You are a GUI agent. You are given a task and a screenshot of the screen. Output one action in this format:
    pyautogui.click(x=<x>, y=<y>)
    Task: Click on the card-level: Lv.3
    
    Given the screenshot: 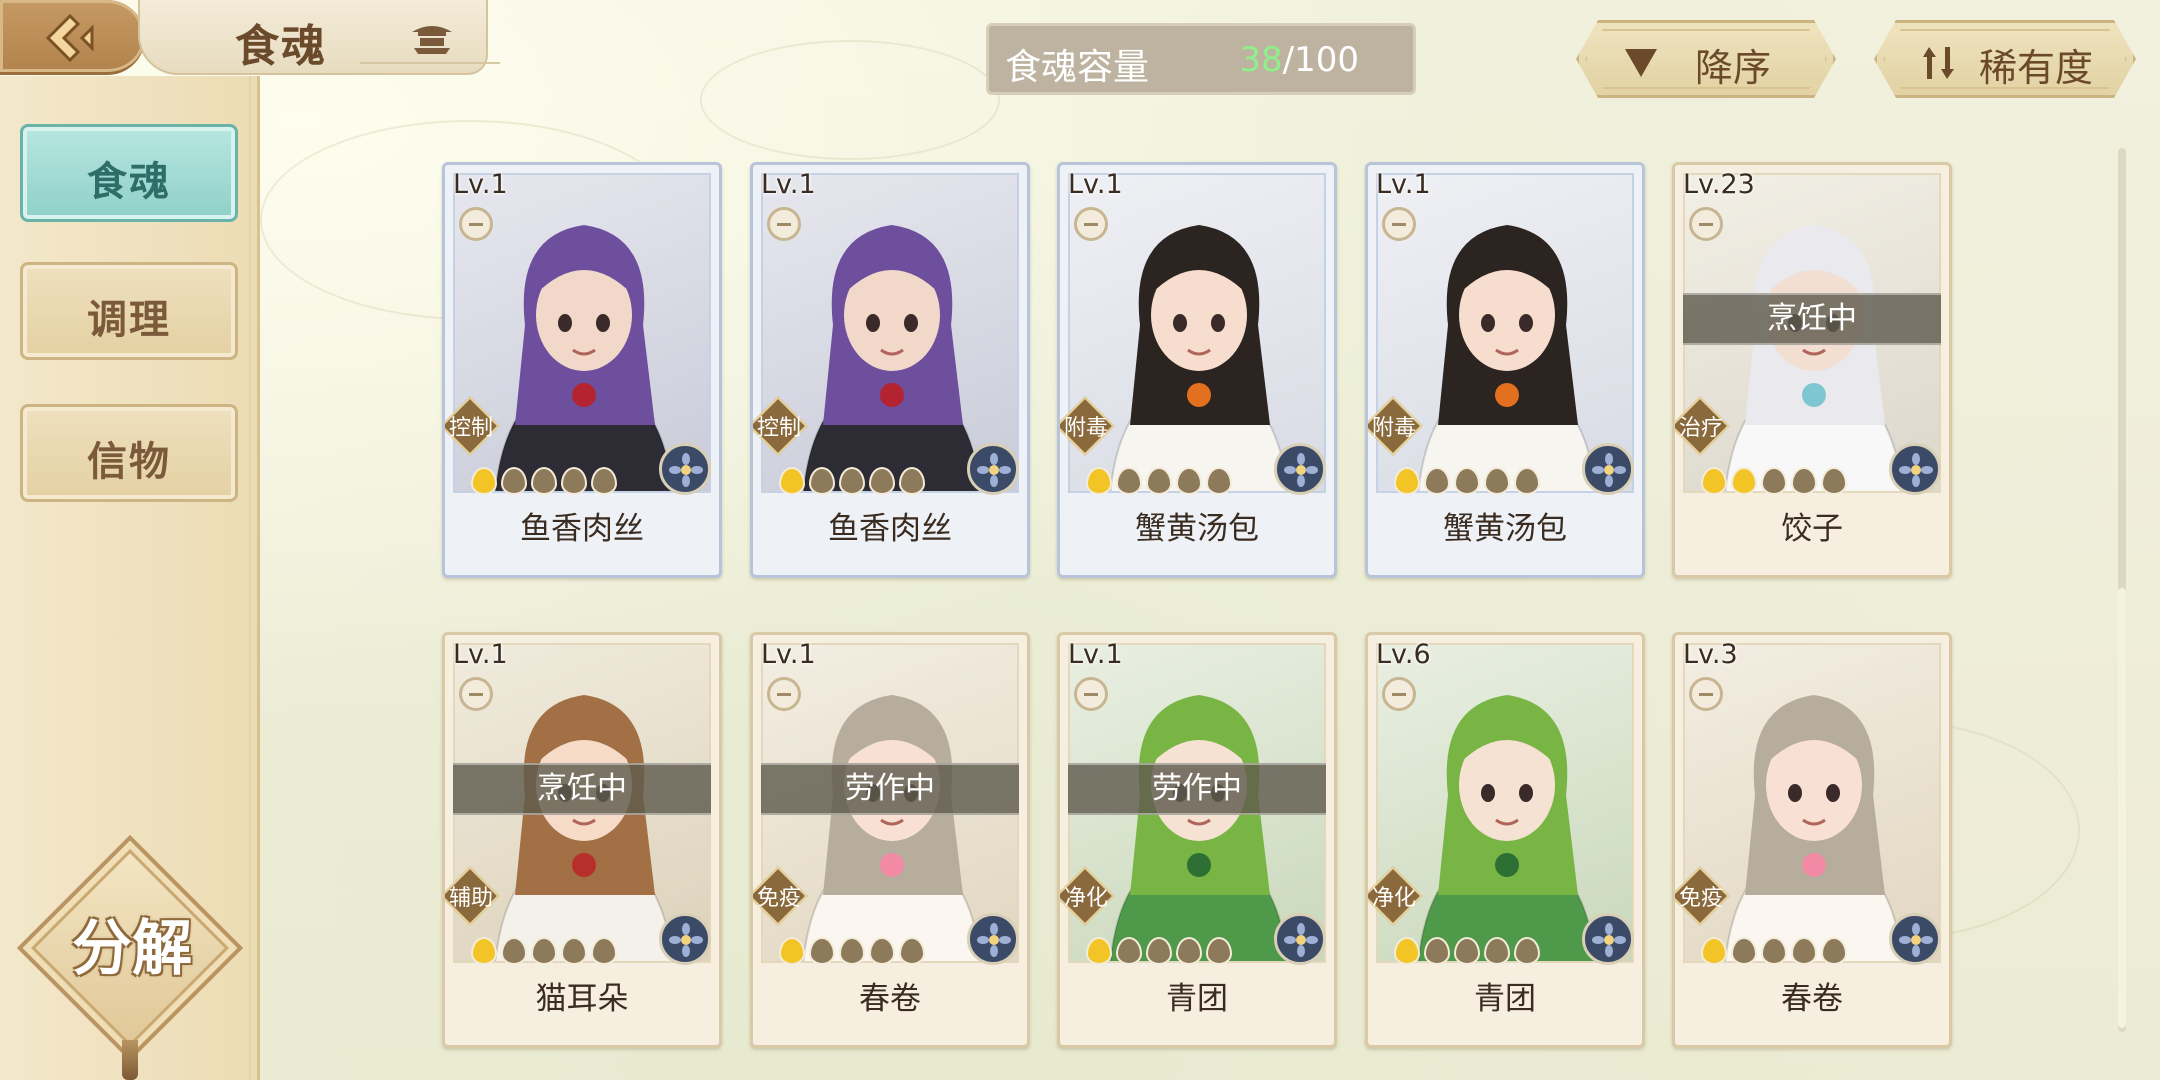 What is the action you would take?
    pyautogui.click(x=1710, y=654)
    